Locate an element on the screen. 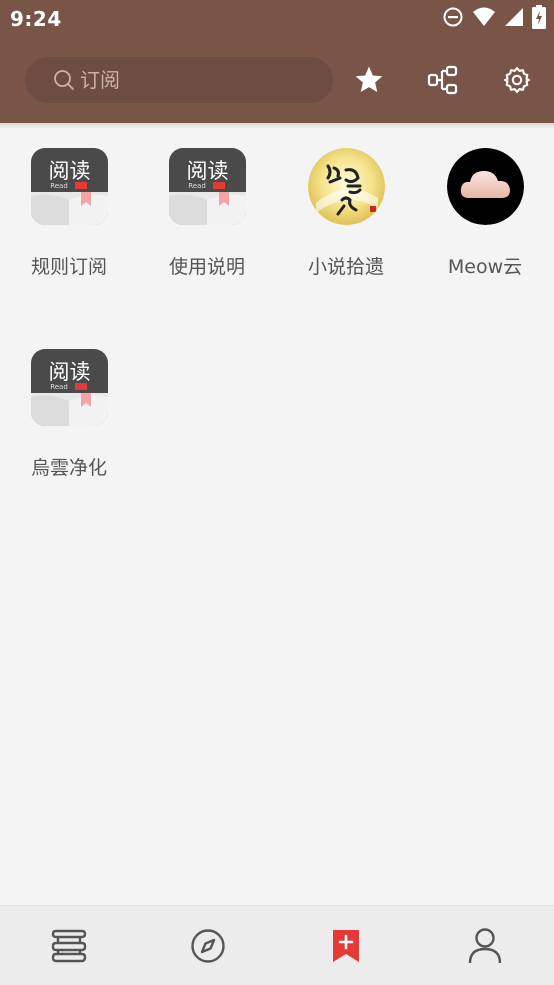  storyteller-logo-icon is located at coordinates (346, 186).